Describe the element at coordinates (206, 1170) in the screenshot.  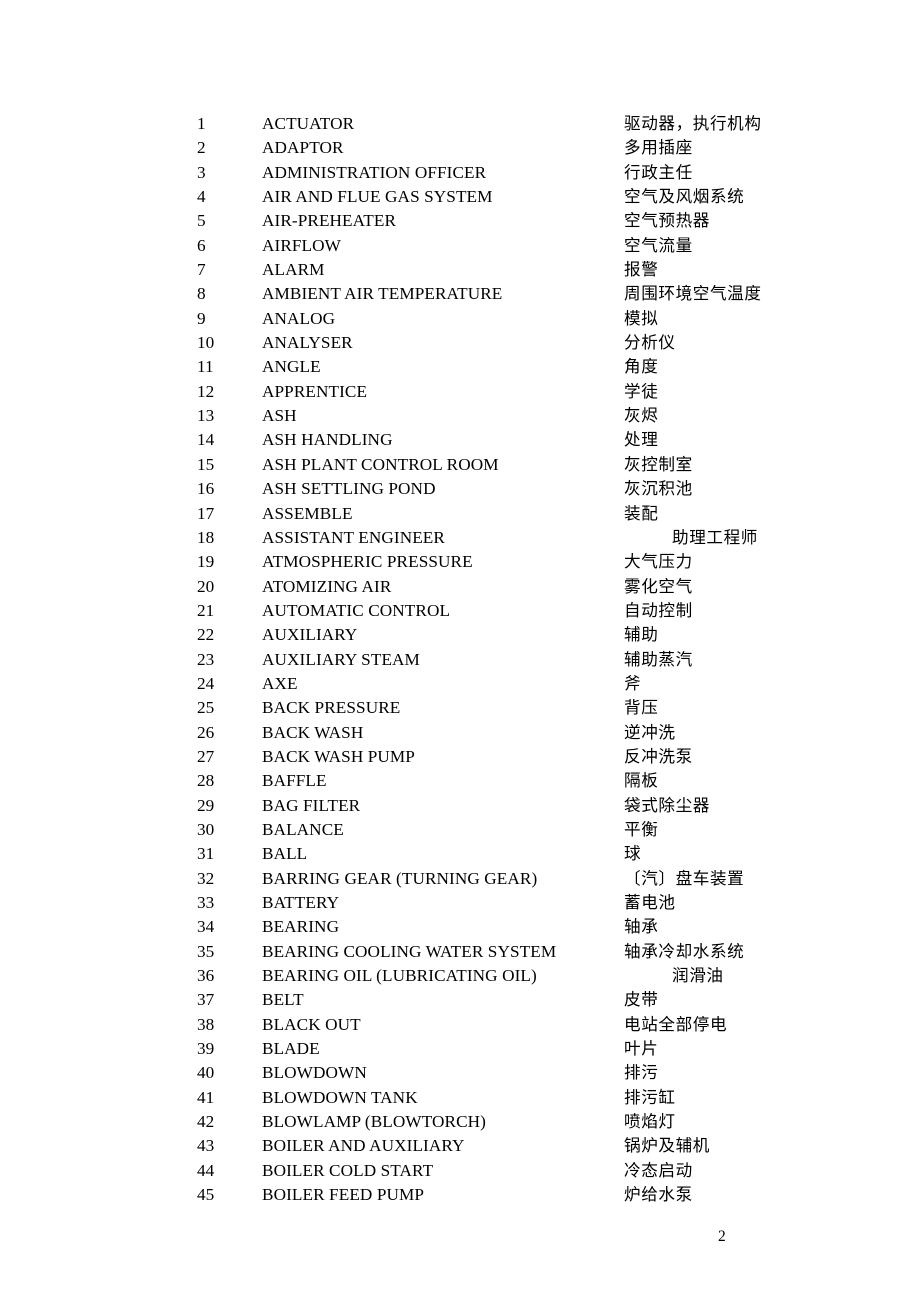
I see `entry-index: 44` at that location.